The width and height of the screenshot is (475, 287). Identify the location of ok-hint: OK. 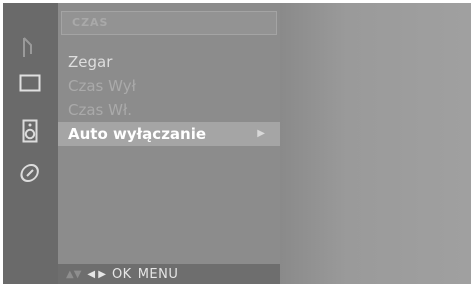
(121, 274).